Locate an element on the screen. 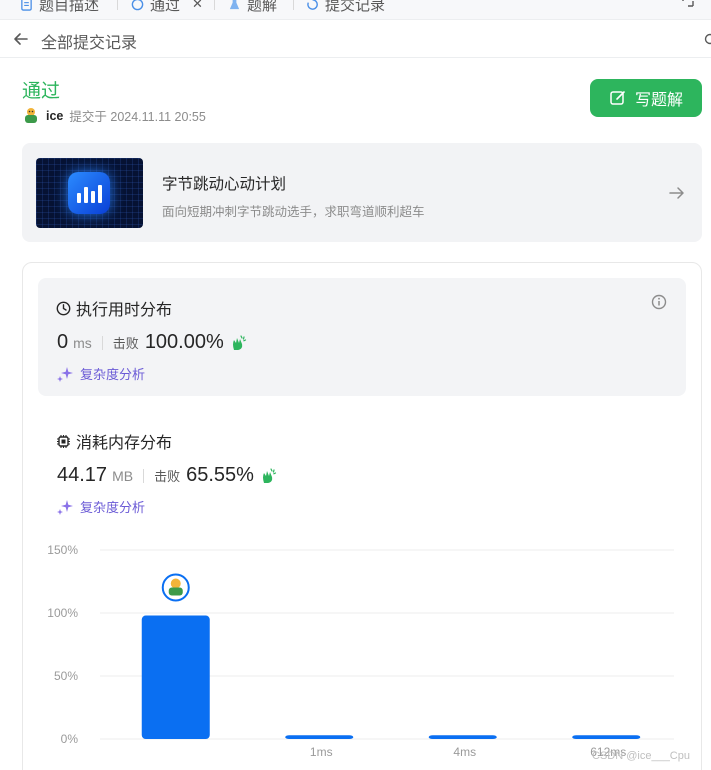  arrow-left-icon is located at coordinates (21, 39).